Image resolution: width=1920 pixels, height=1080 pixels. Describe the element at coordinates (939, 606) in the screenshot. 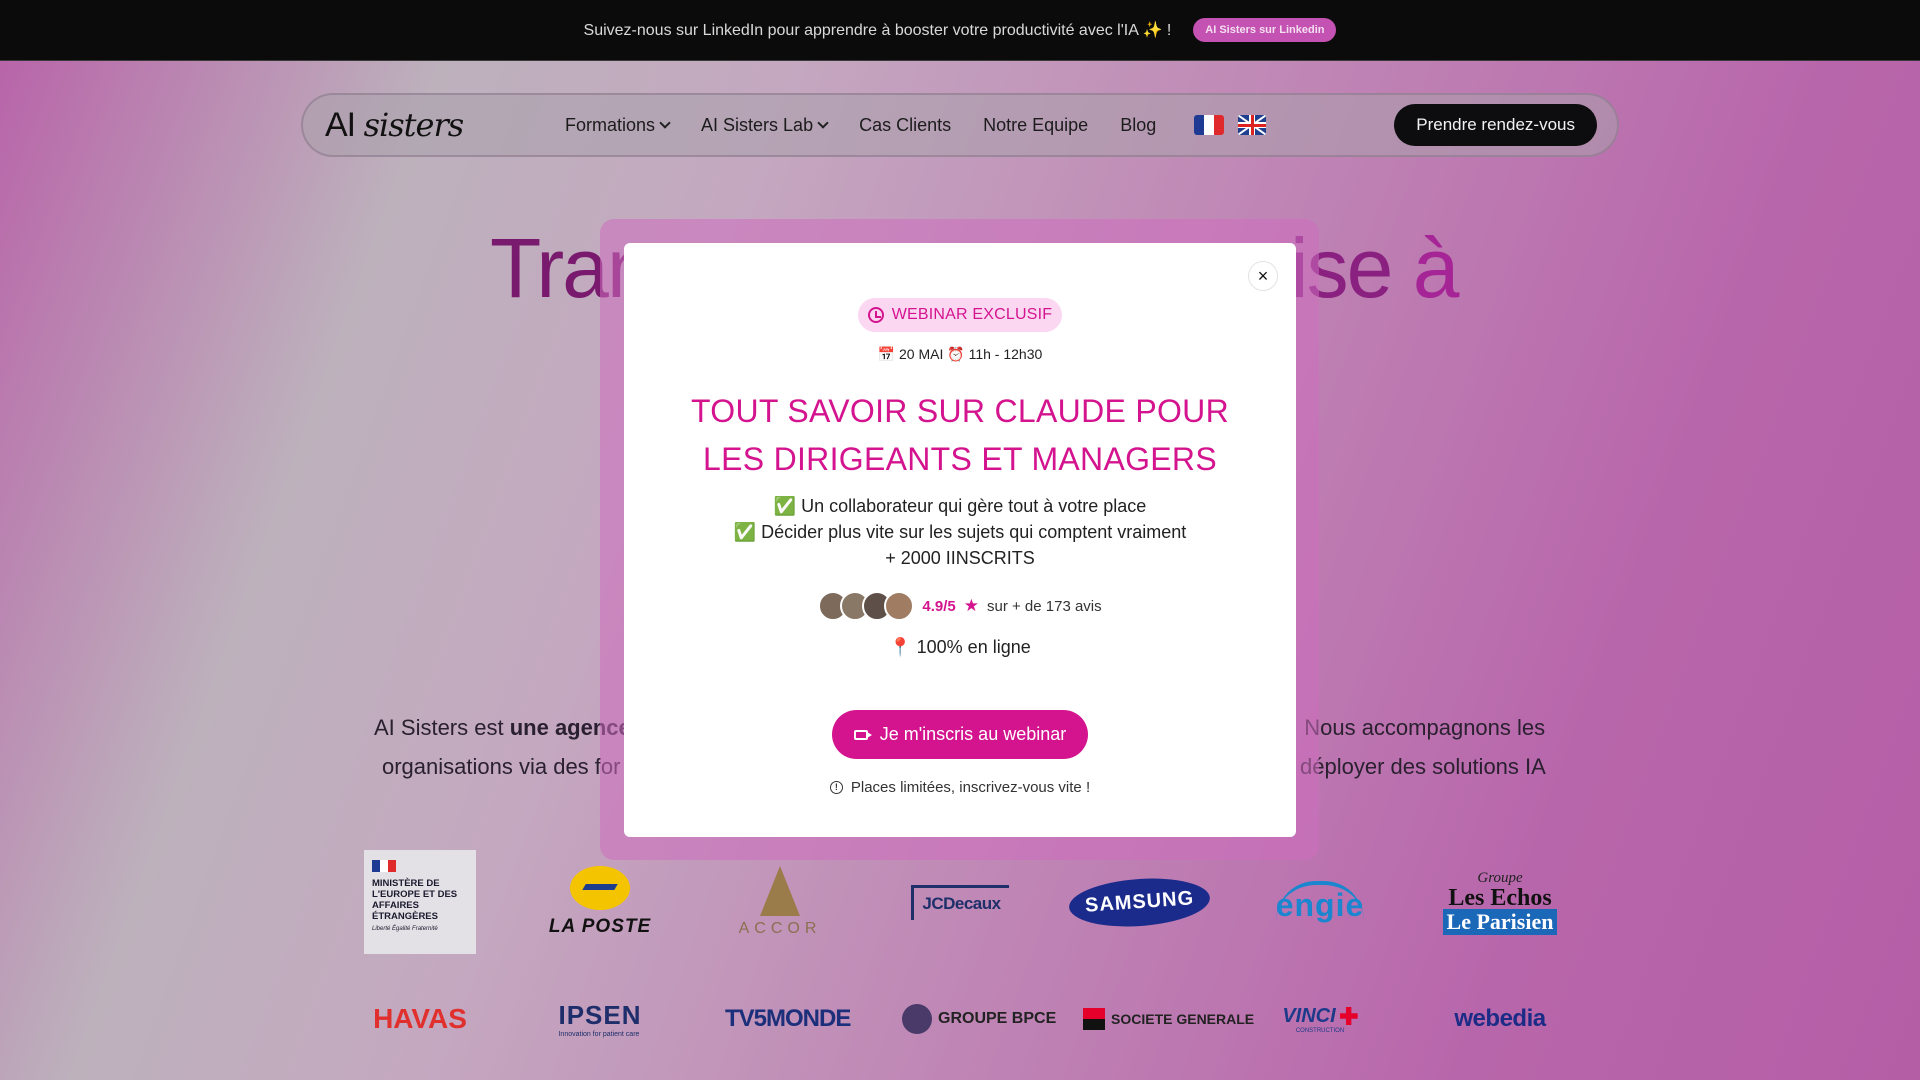

I see `rating-score: 4.9/5` at that location.